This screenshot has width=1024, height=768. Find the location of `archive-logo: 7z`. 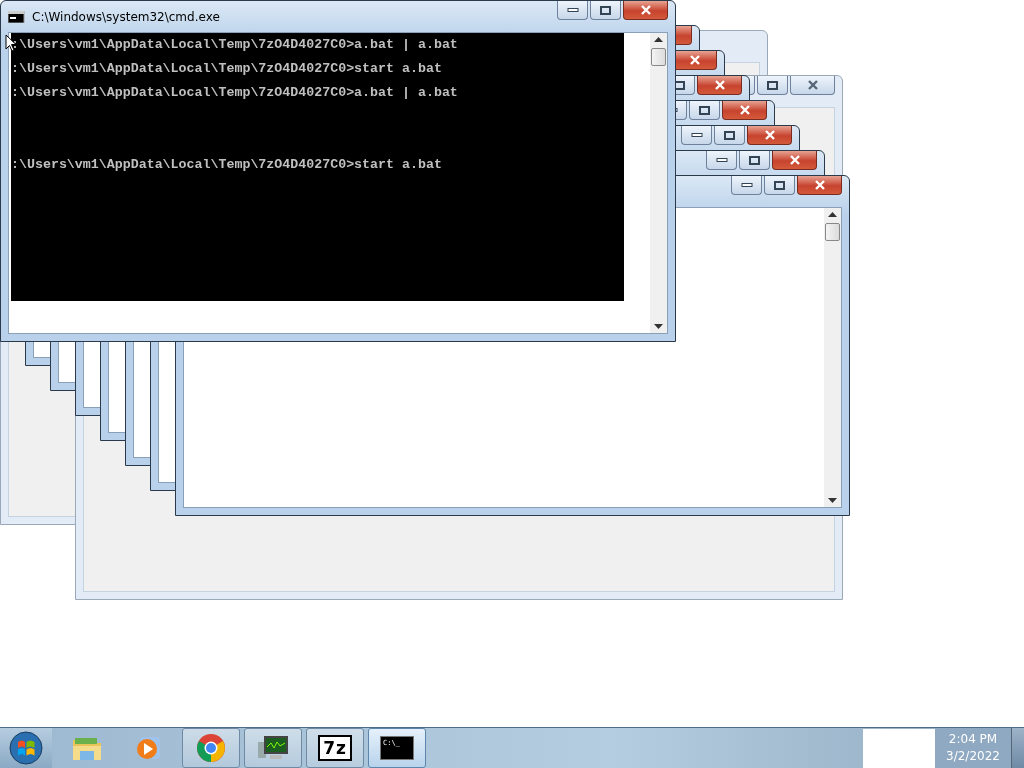

archive-logo: 7z is located at coordinates (335, 748).